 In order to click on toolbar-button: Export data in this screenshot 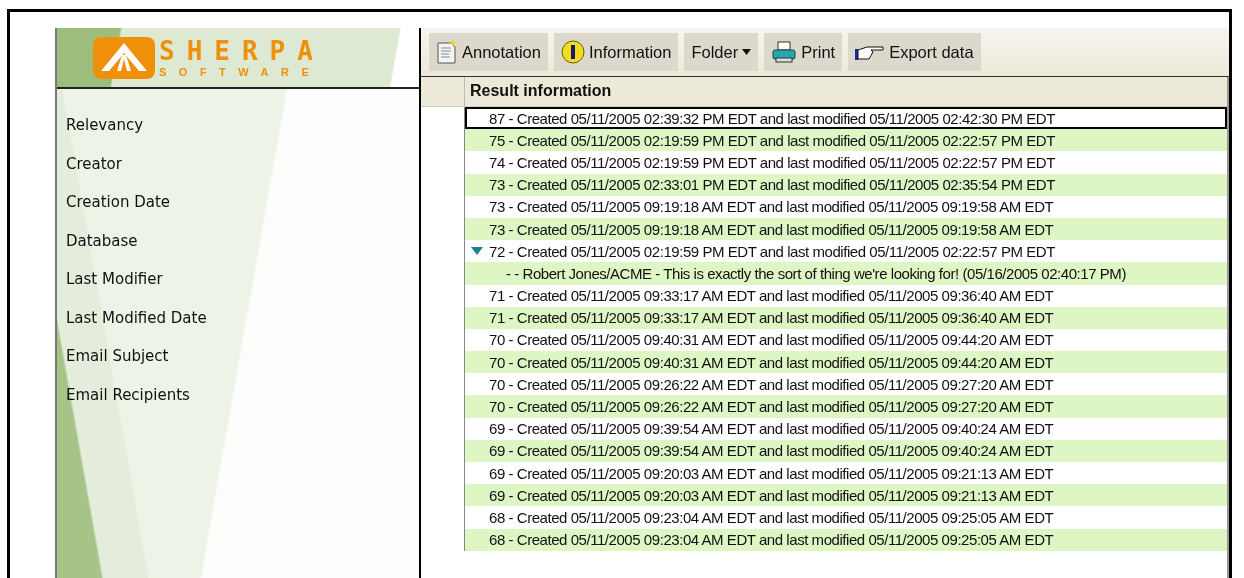, I will do `click(914, 52)`.